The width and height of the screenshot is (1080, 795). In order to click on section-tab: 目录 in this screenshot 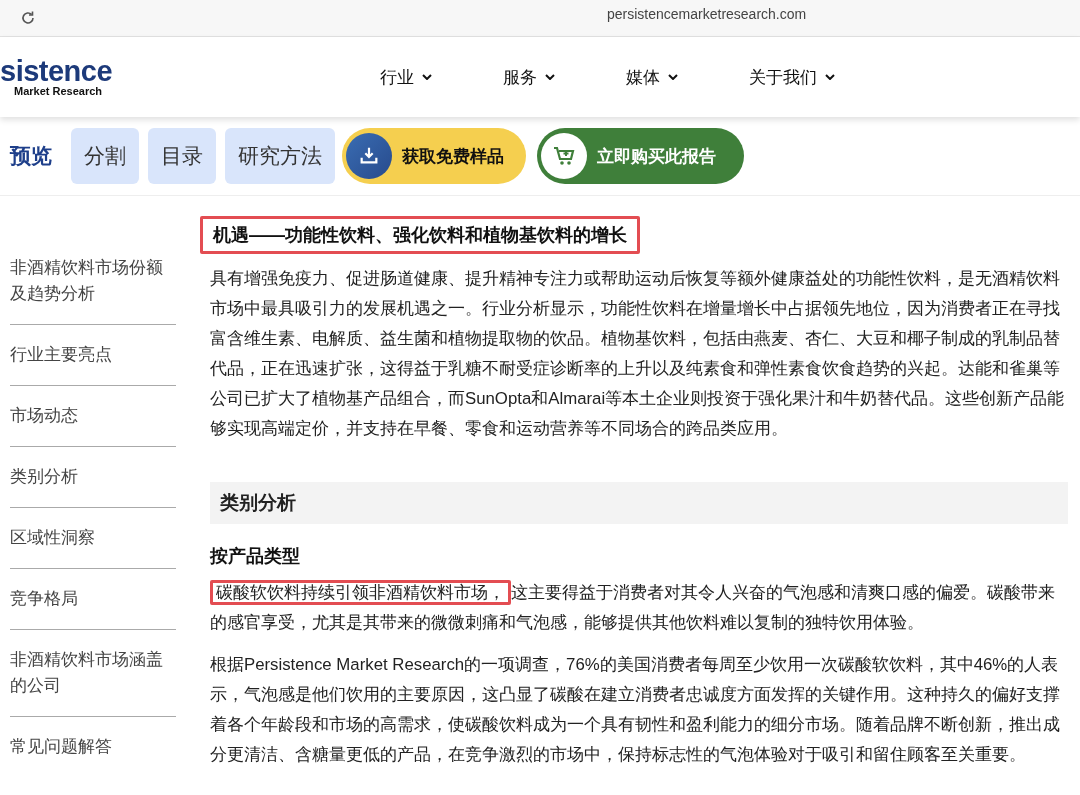, I will do `click(182, 156)`.